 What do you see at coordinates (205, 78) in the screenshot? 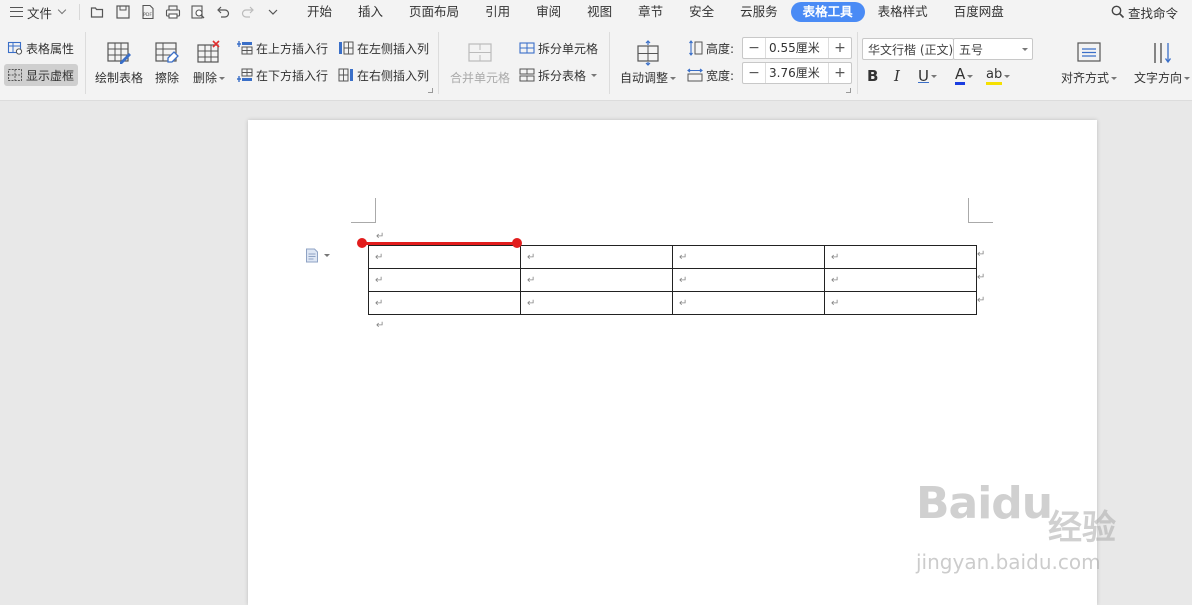
I see `delete-label: 删除` at bounding box center [205, 78].